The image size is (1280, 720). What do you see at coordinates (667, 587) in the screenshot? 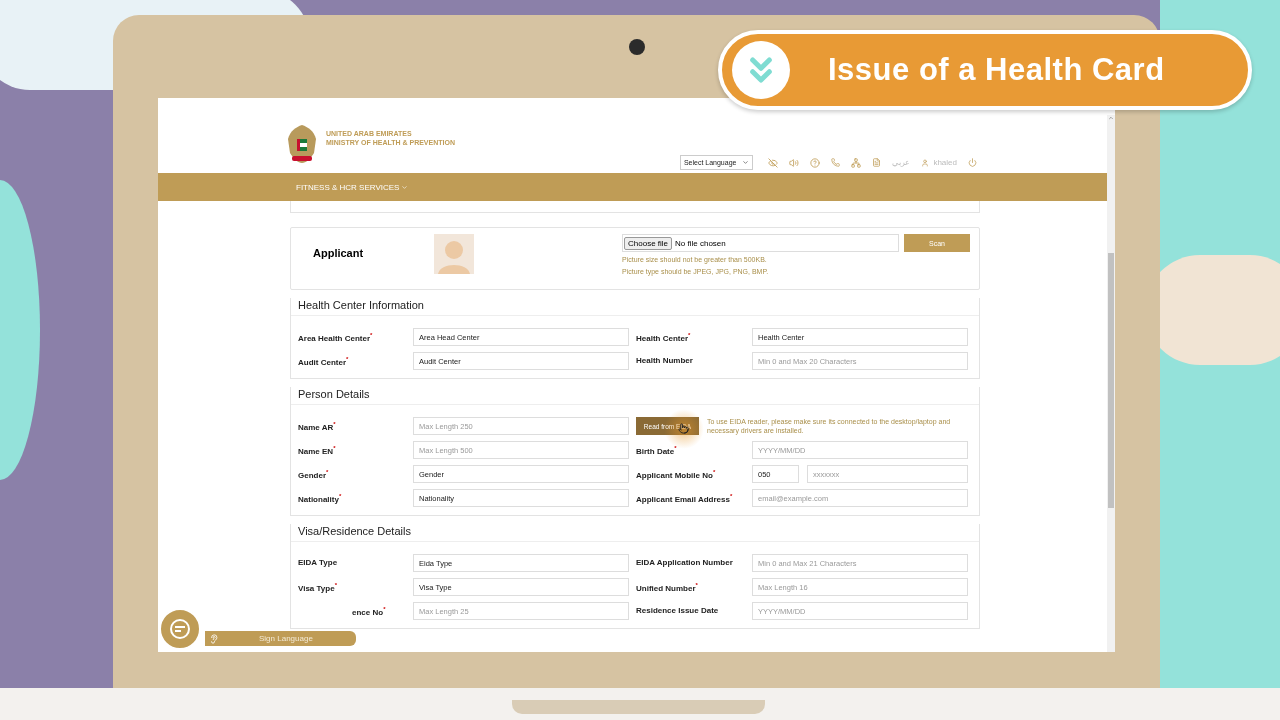
I see `field-label: Unified Number$^{*}$` at bounding box center [667, 587].